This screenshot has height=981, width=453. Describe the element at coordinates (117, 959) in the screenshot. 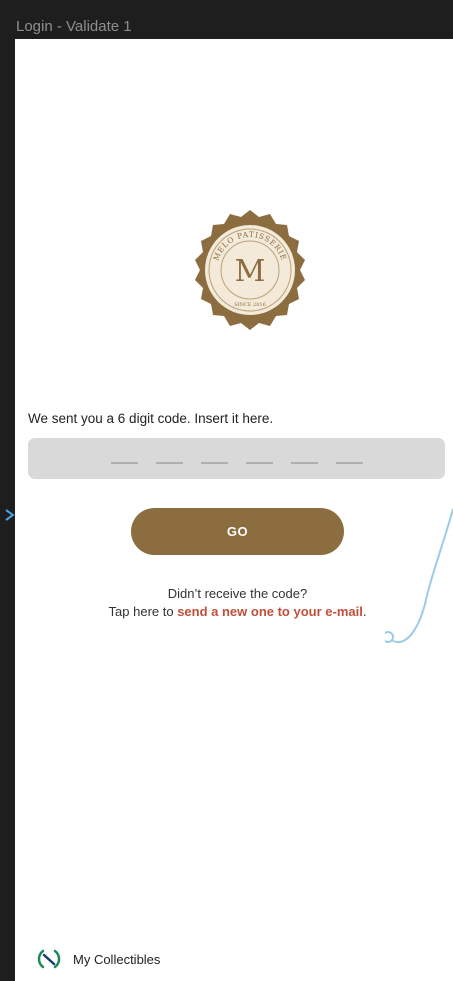

I see `footer-label: My Collectibles` at that location.